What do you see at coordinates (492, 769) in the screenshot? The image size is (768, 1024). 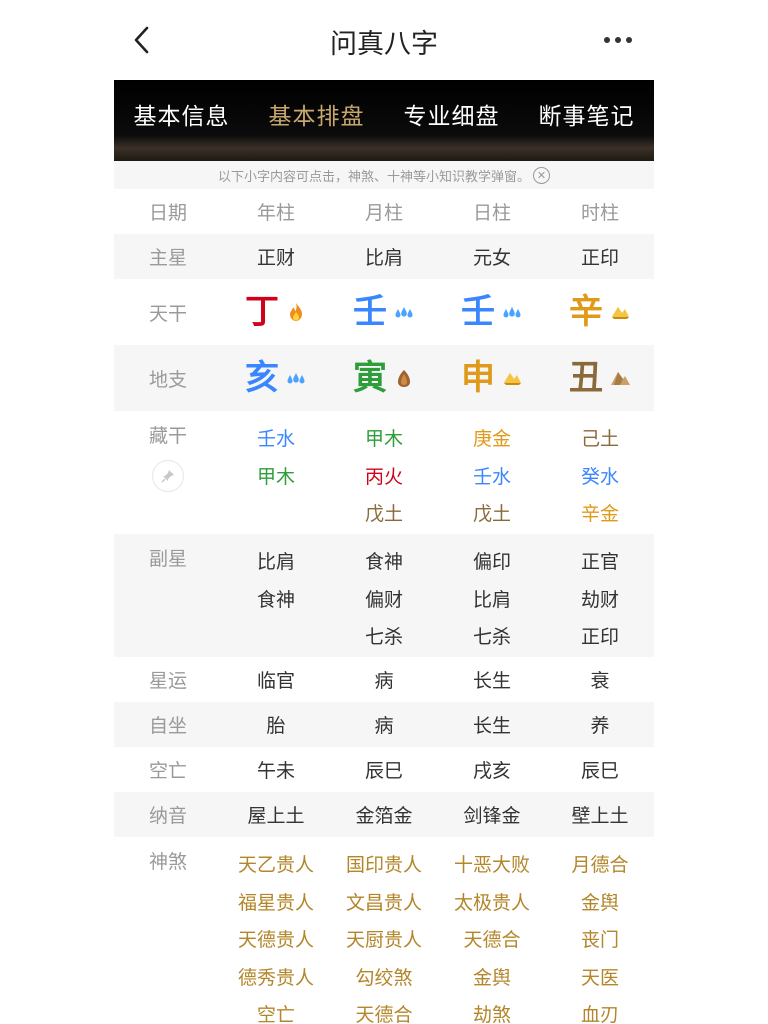 I see `kongwang-day: 戌亥` at bounding box center [492, 769].